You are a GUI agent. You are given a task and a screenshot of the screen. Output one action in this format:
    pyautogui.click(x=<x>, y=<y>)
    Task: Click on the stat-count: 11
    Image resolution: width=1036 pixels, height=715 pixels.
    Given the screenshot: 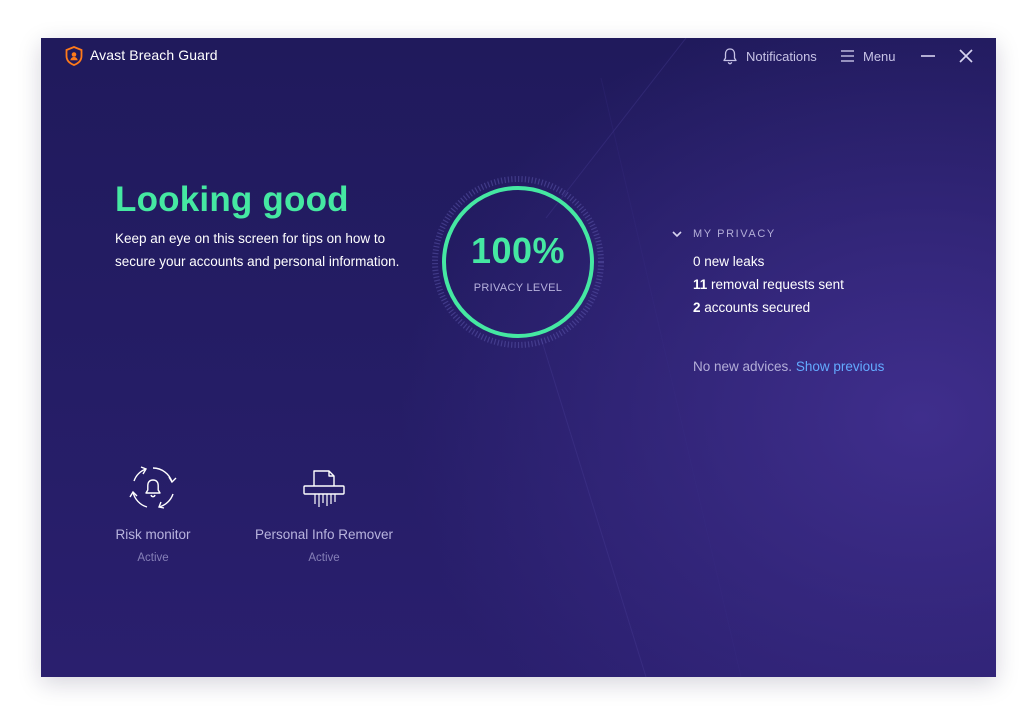 What is the action you would take?
    pyautogui.click(x=700, y=284)
    